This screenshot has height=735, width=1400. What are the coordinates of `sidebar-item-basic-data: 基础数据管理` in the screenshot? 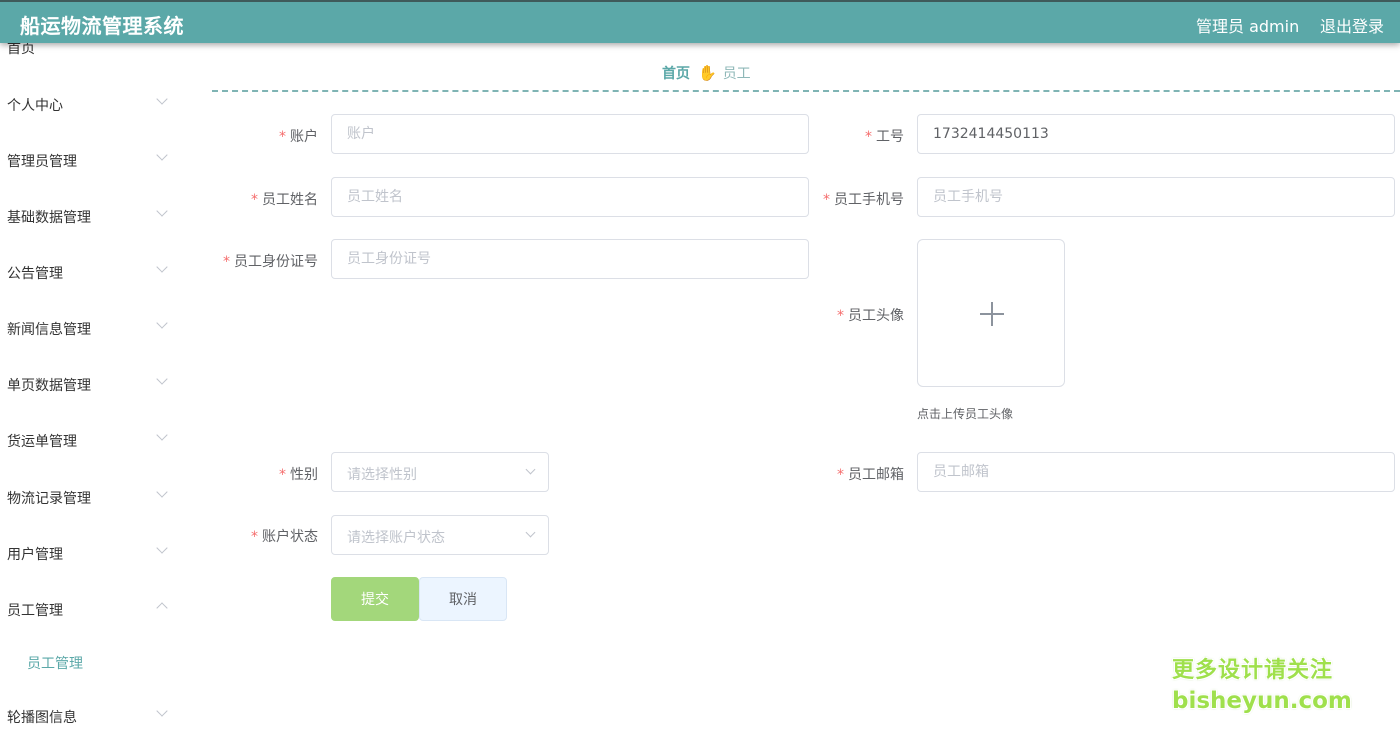 It's located at (92, 218).